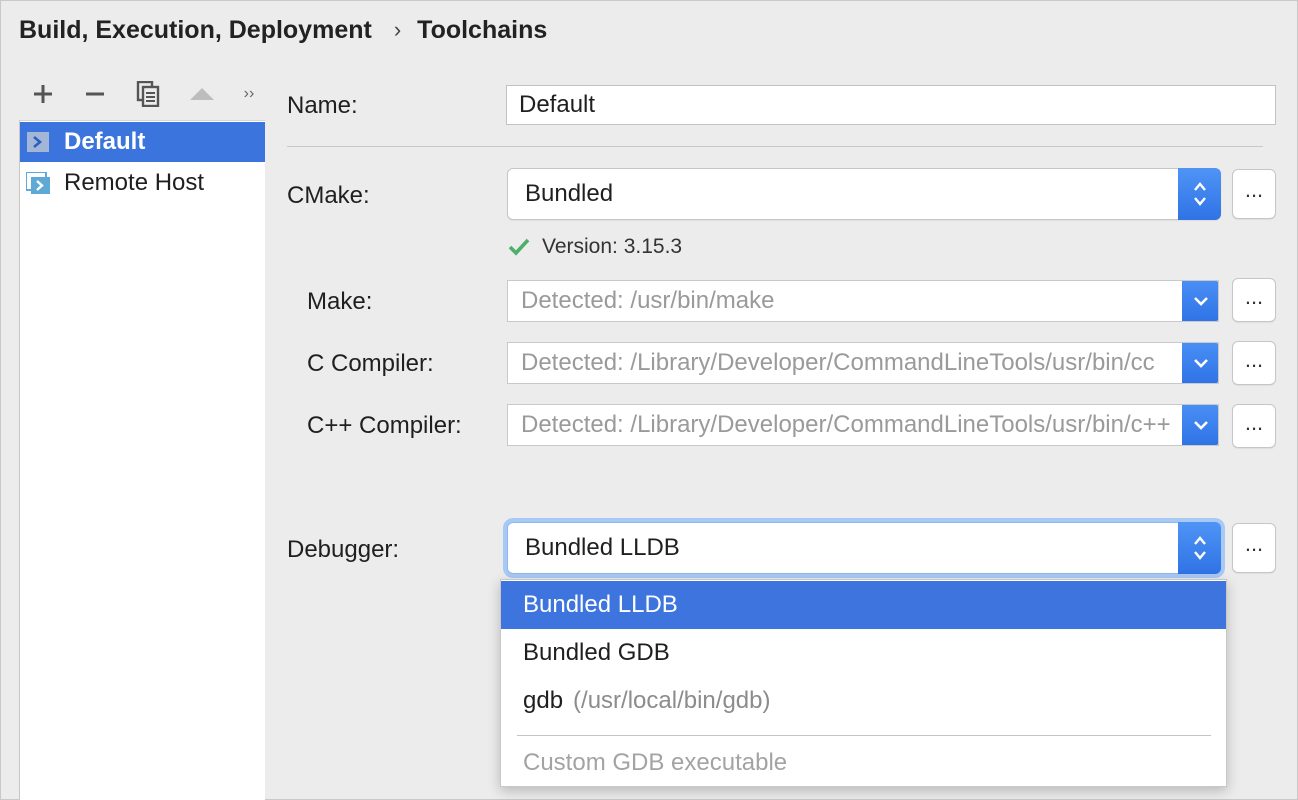 The width and height of the screenshot is (1298, 800). Describe the element at coordinates (482, 30) in the screenshot. I see `page-title: Toolchains` at that location.